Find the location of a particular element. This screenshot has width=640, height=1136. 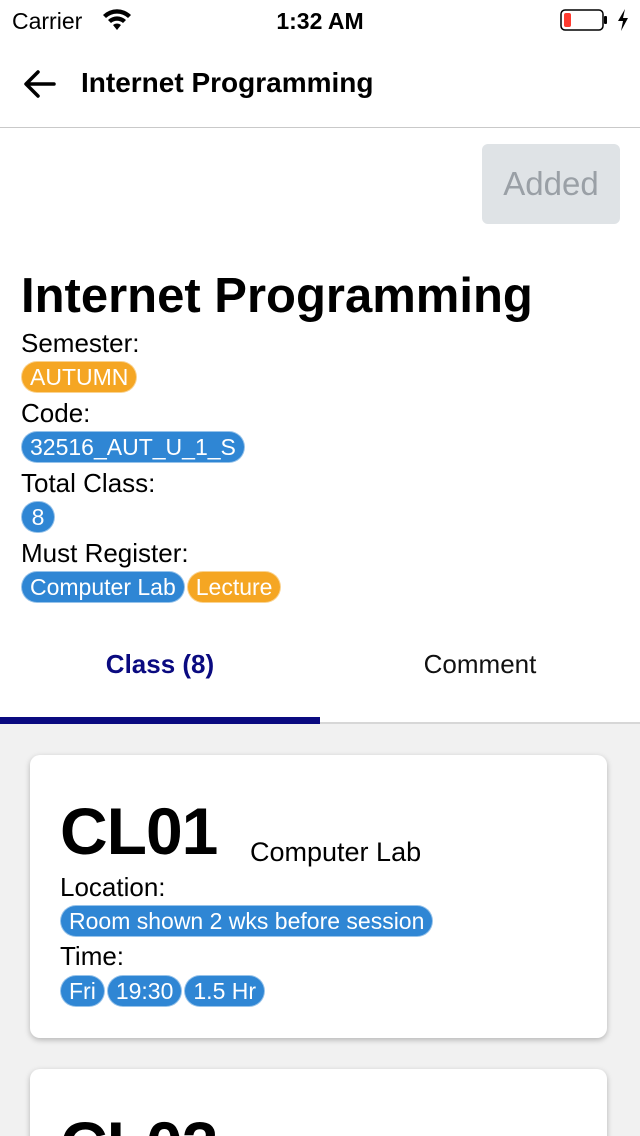

must-register-label: Must Register: is located at coordinates (105, 553).